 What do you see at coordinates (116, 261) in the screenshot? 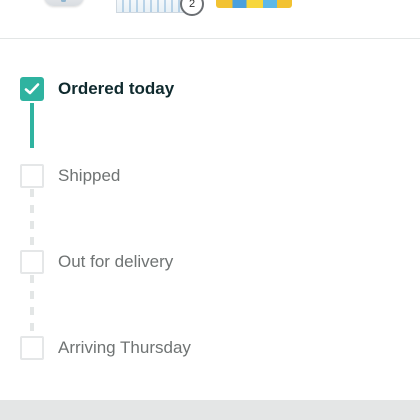
I see `step-label: Out for delivery` at bounding box center [116, 261].